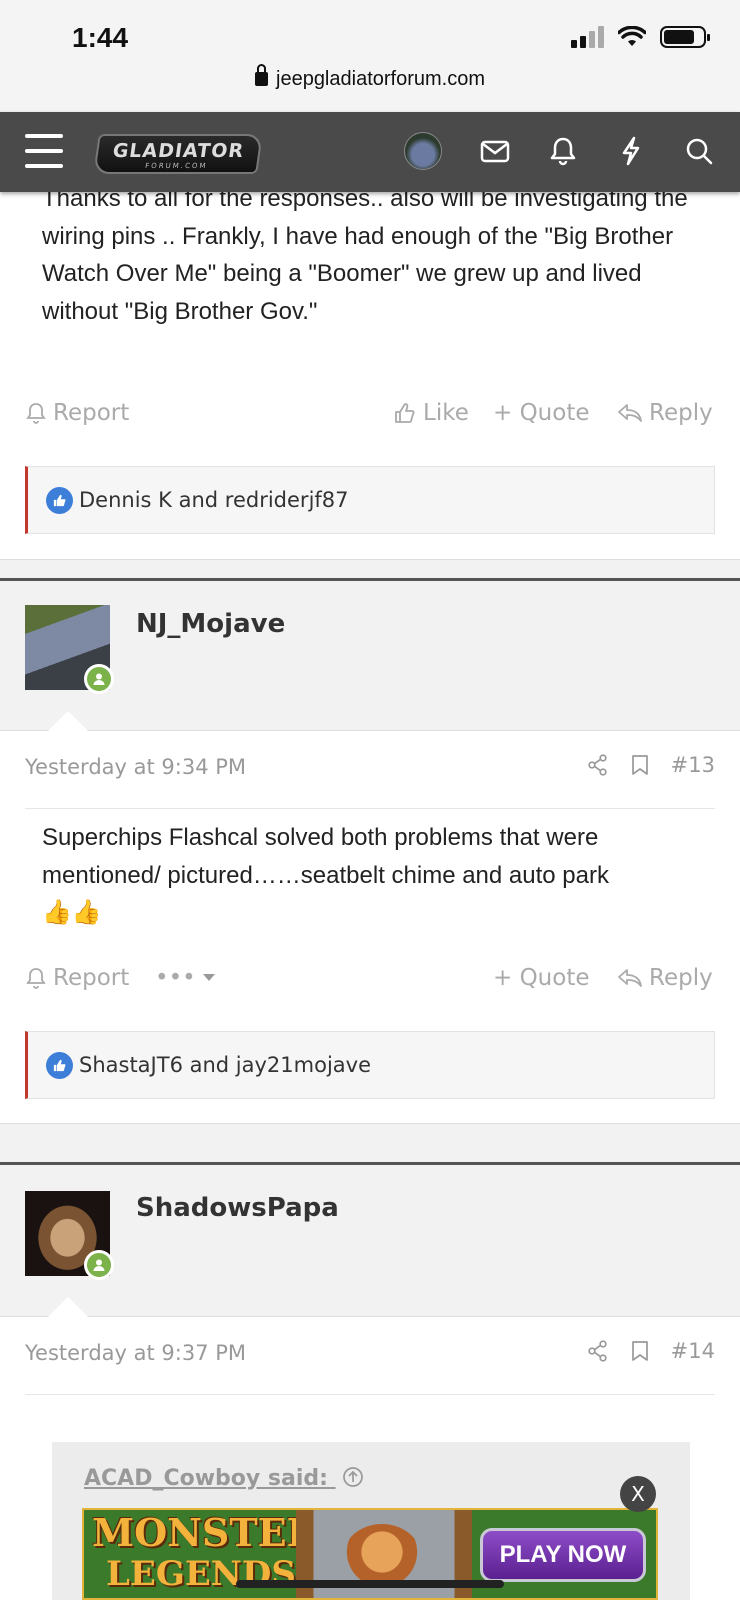 This screenshot has width=740, height=1600. I want to click on quote-author-link: ACAD_Cowboy said:, so click(224, 1478).